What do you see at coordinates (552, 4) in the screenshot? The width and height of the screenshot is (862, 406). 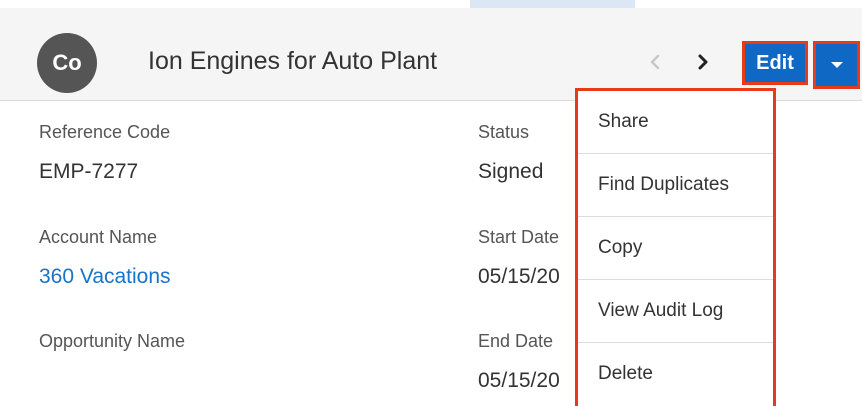 I see `clipped-highlight` at bounding box center [552, 4].